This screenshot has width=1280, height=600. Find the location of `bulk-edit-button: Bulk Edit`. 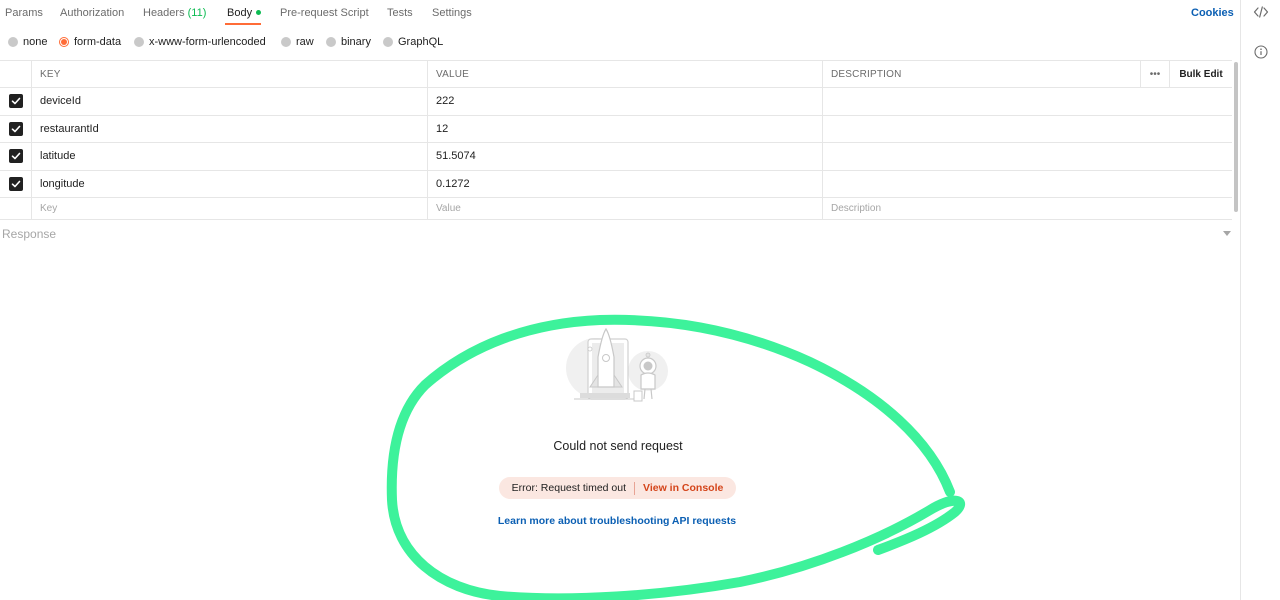

bulk-edit-button: Bulk Edit is located at coordinates (1201, 74).